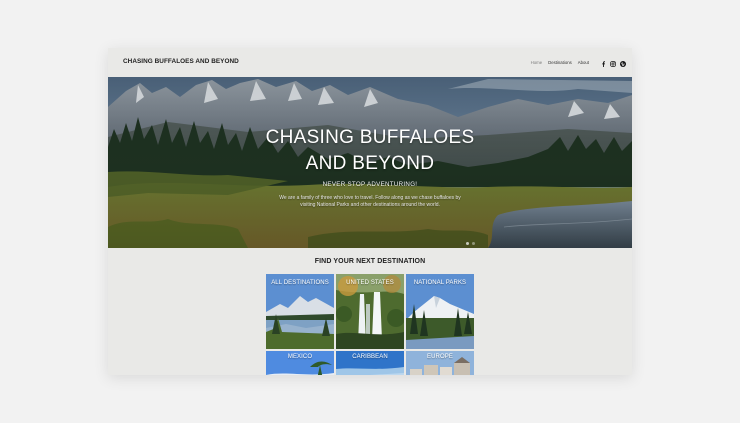 The width and height of the screenshot is (740, 423). I want to click on site-title: CHASING BUFFALOES AND BEYOND, so click(181, 61).